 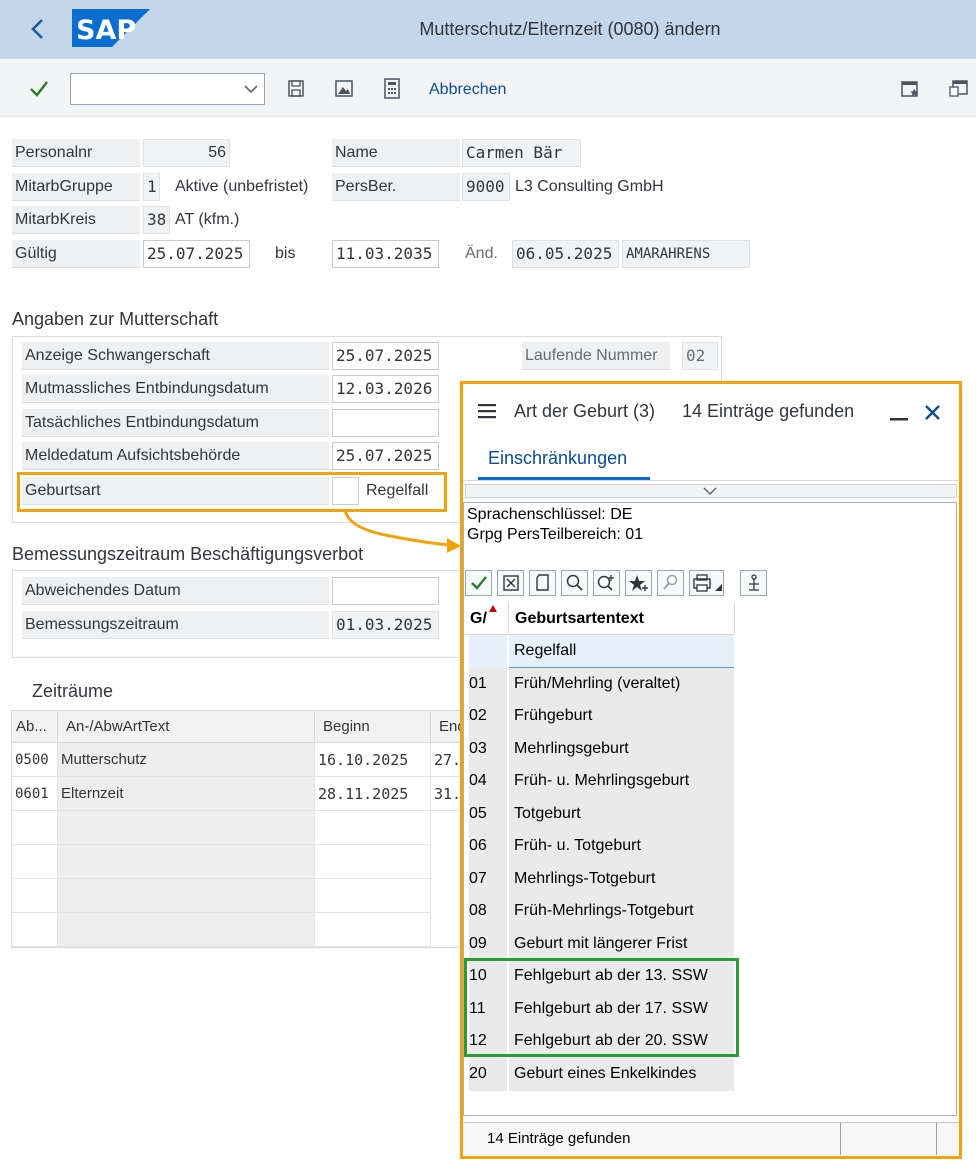 What do you see at coordinates (488, 879) in the screenshot?
I see `list-item-key: 07` at bounding box center [488, 879].